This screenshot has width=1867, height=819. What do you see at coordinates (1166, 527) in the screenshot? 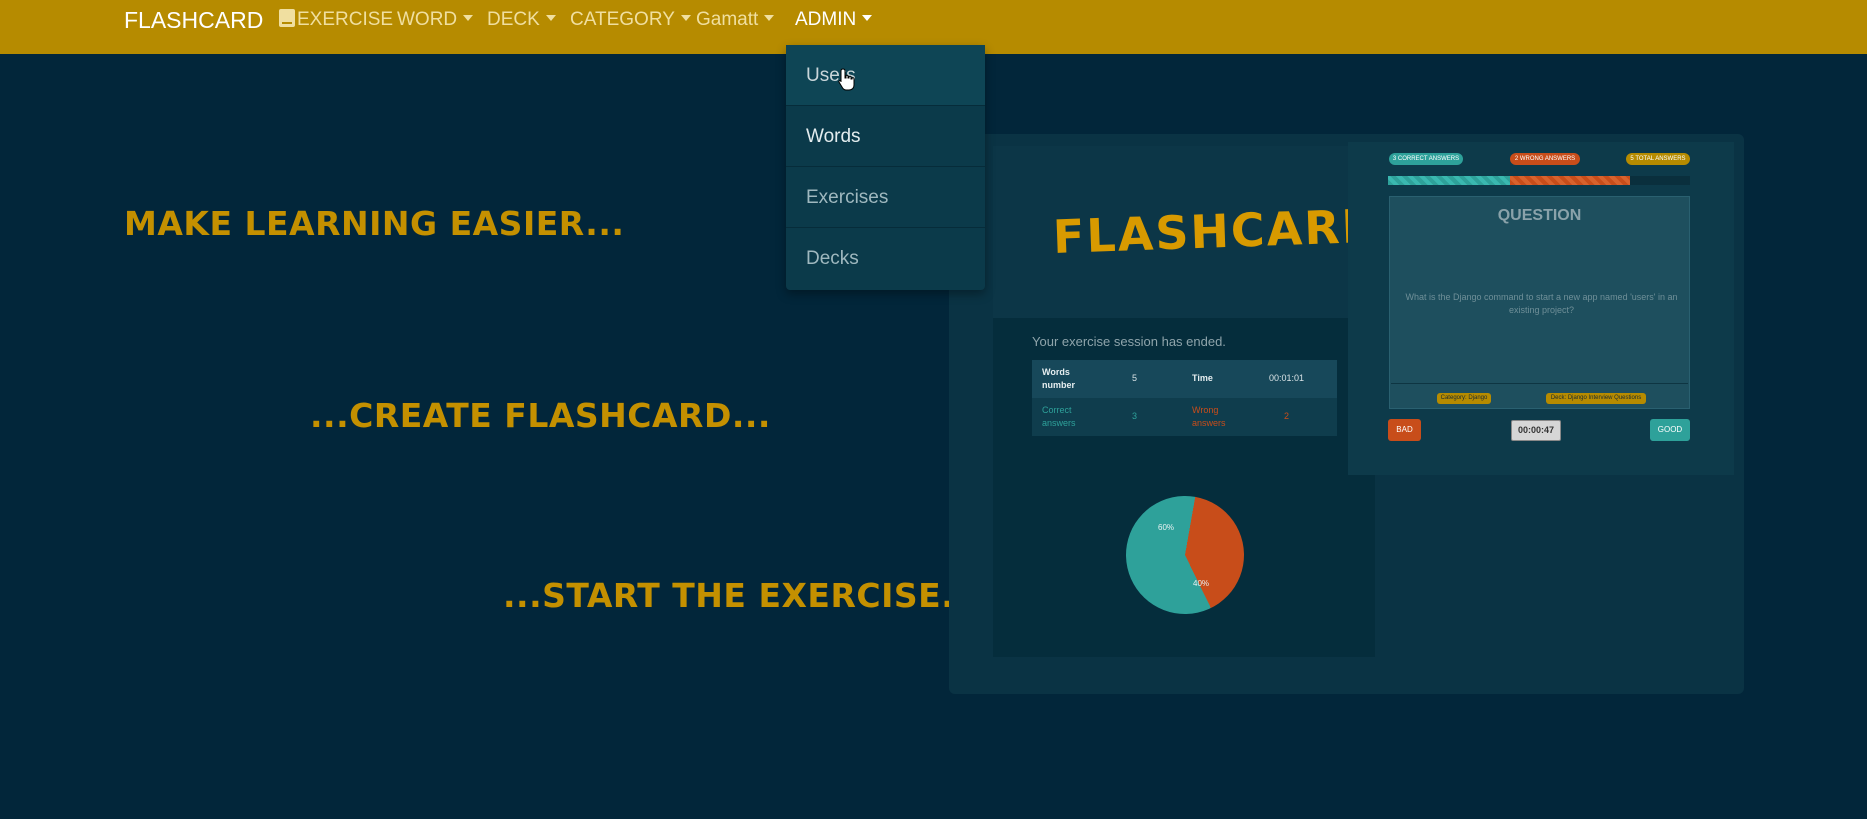
I see `pie-correct-label: 60%` at bounding box center [1166, 527].